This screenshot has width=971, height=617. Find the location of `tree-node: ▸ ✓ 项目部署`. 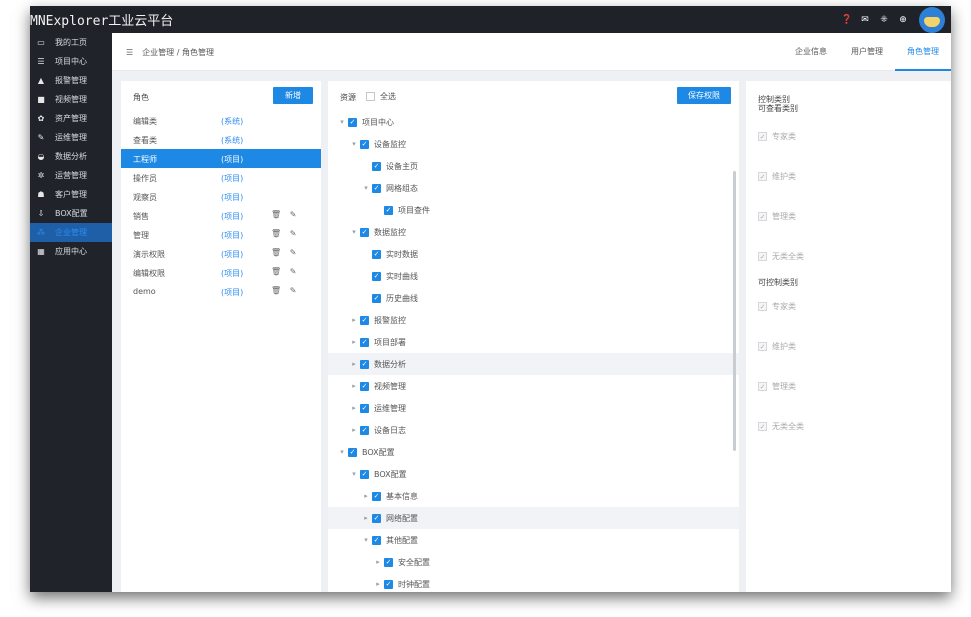

tree-node: ▸ ✓ 项目部署 is located at coordinates (533, 342).